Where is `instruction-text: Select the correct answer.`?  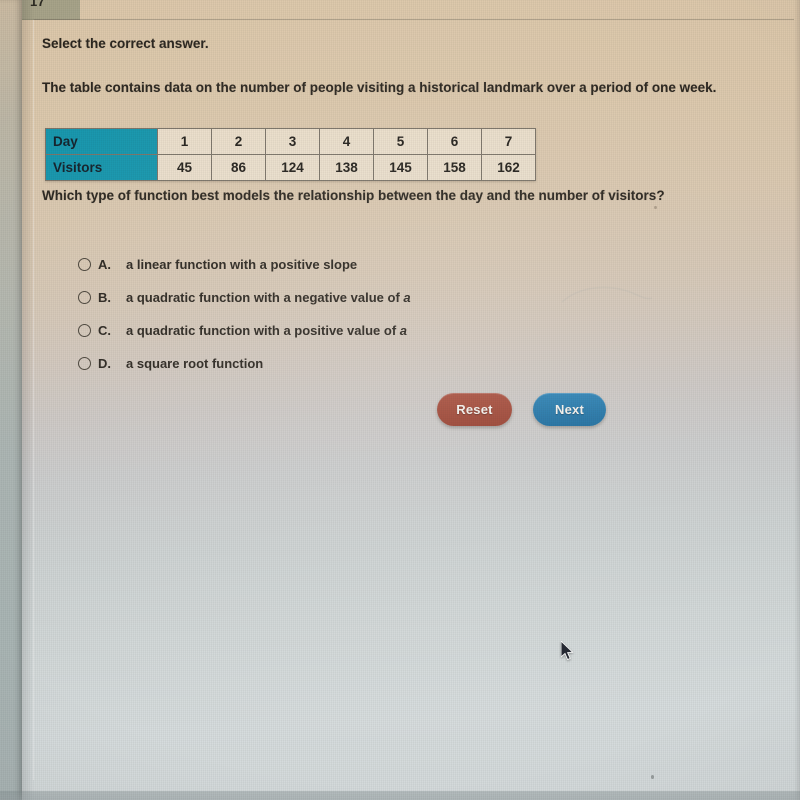 instruction-text: Select the correct answer. is located at coordinates (125, 43).